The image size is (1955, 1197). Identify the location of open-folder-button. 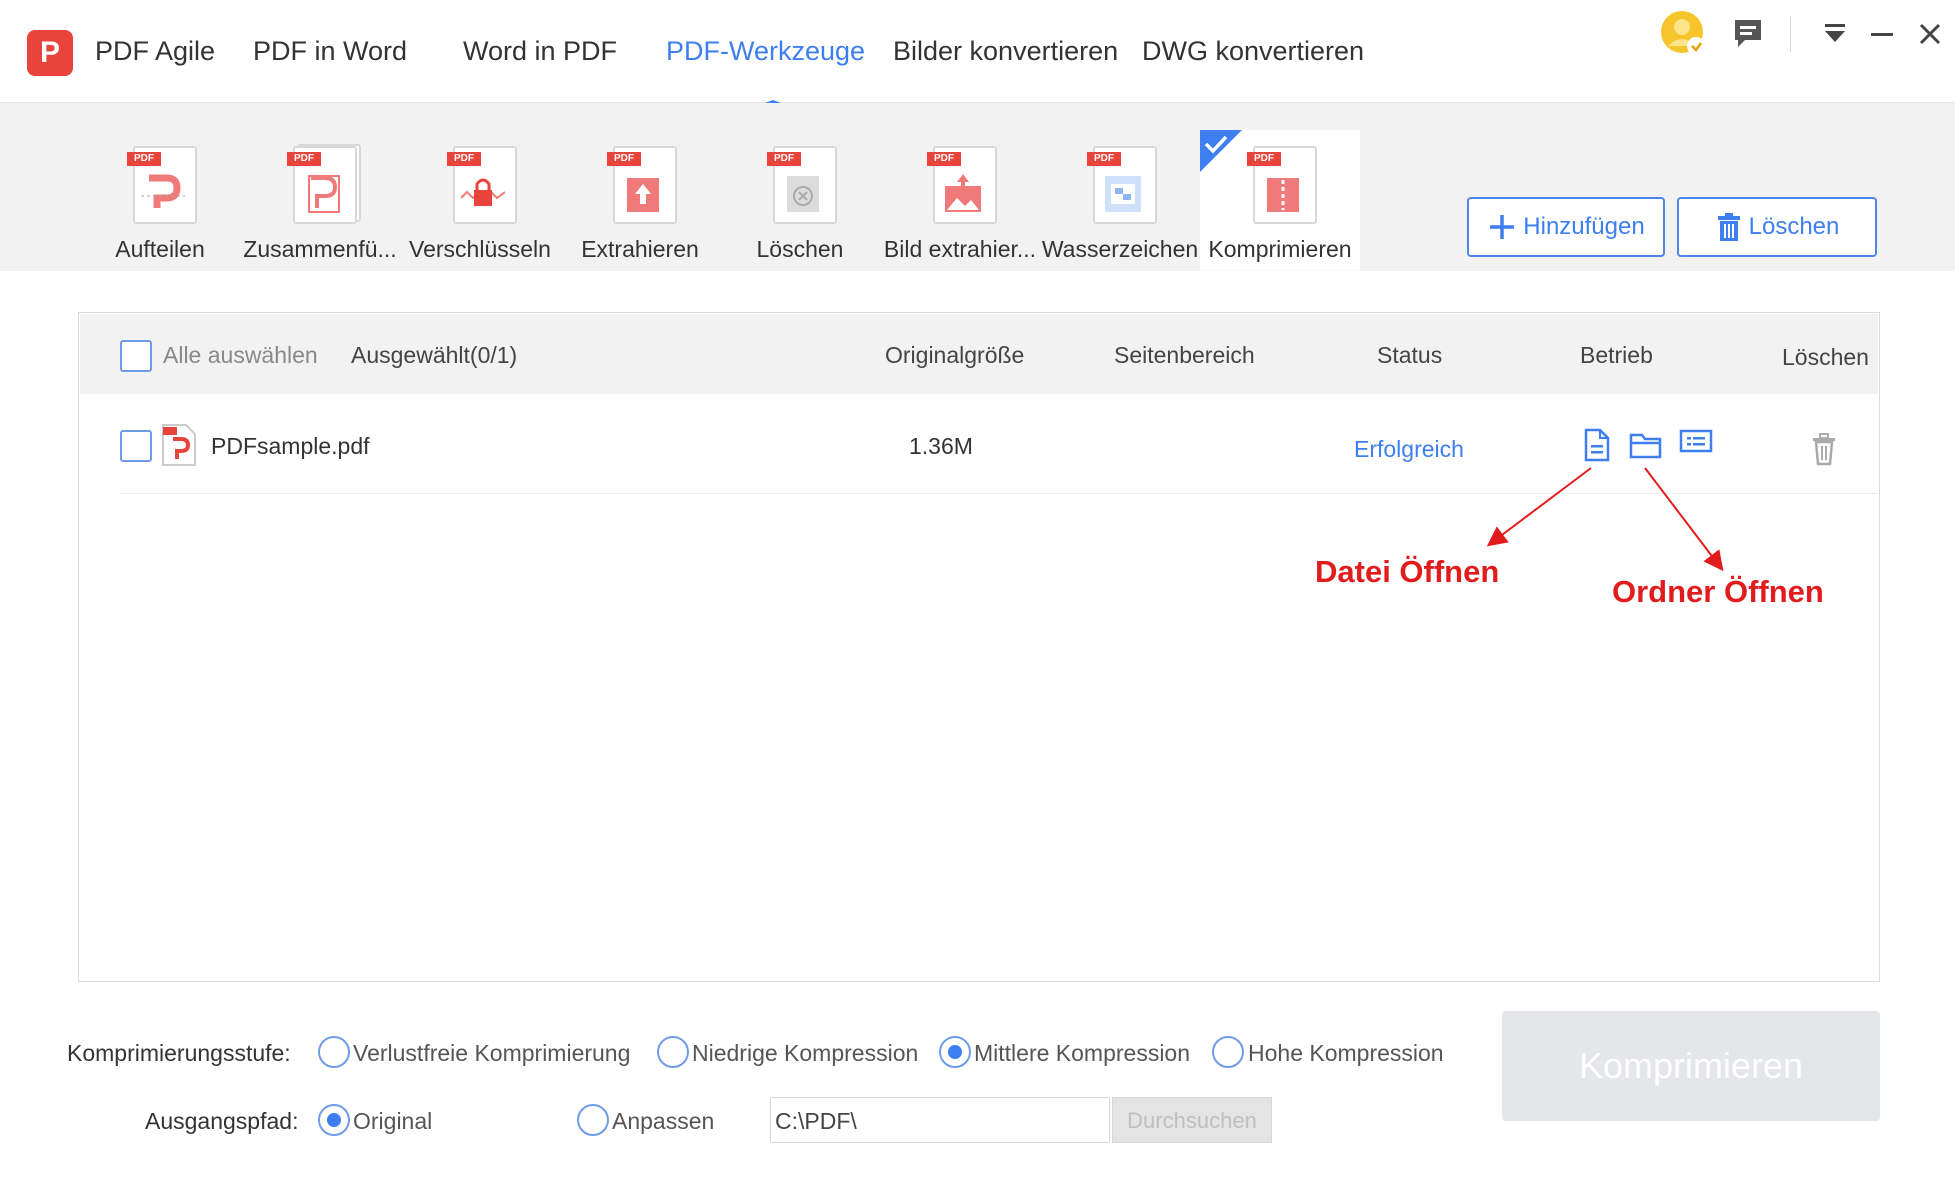
(1646, 445).